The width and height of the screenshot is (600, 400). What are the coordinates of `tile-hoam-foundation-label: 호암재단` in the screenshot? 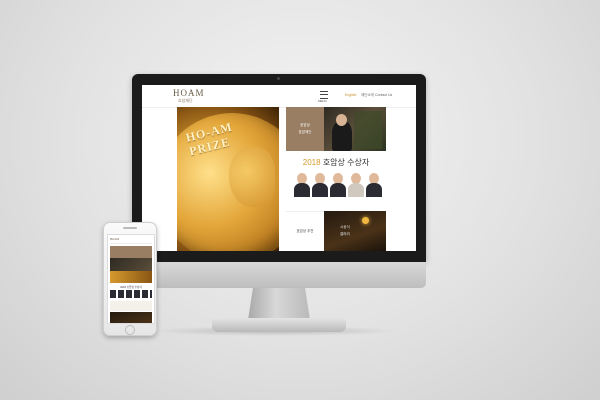 It's located at (305, 132).